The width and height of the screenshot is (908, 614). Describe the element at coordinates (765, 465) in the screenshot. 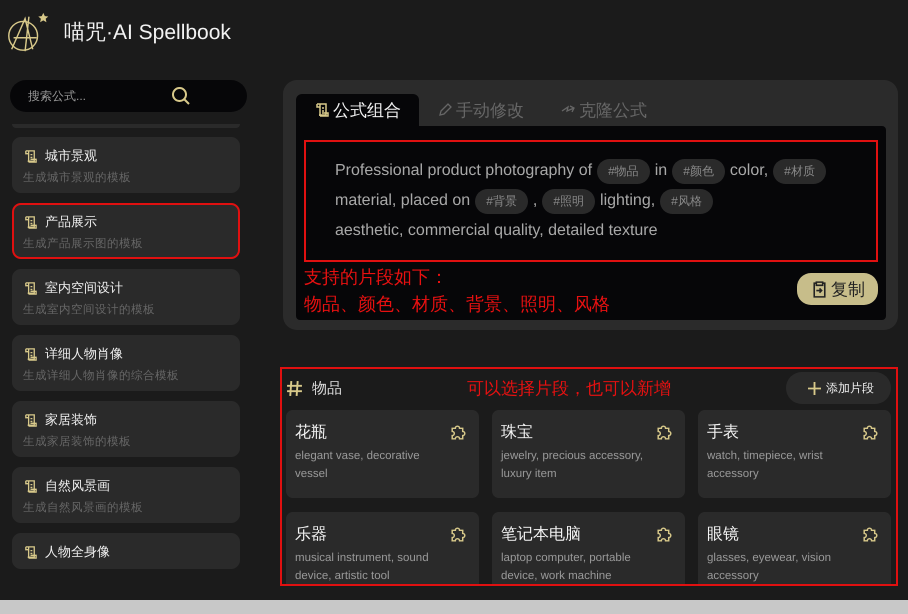

I see `fragment-description: watch, timepiece, wrist accessory` at that location.